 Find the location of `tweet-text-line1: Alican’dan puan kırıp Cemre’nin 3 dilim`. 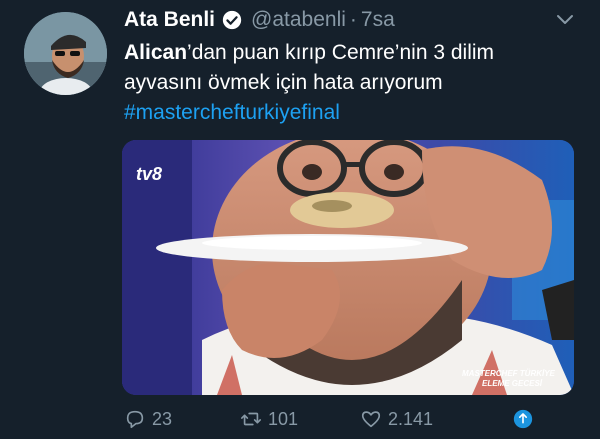

tweet-text-line1: Alican’dan puan kırıp Cemre’nin 3 dilim is located at coordinates (309, 52).